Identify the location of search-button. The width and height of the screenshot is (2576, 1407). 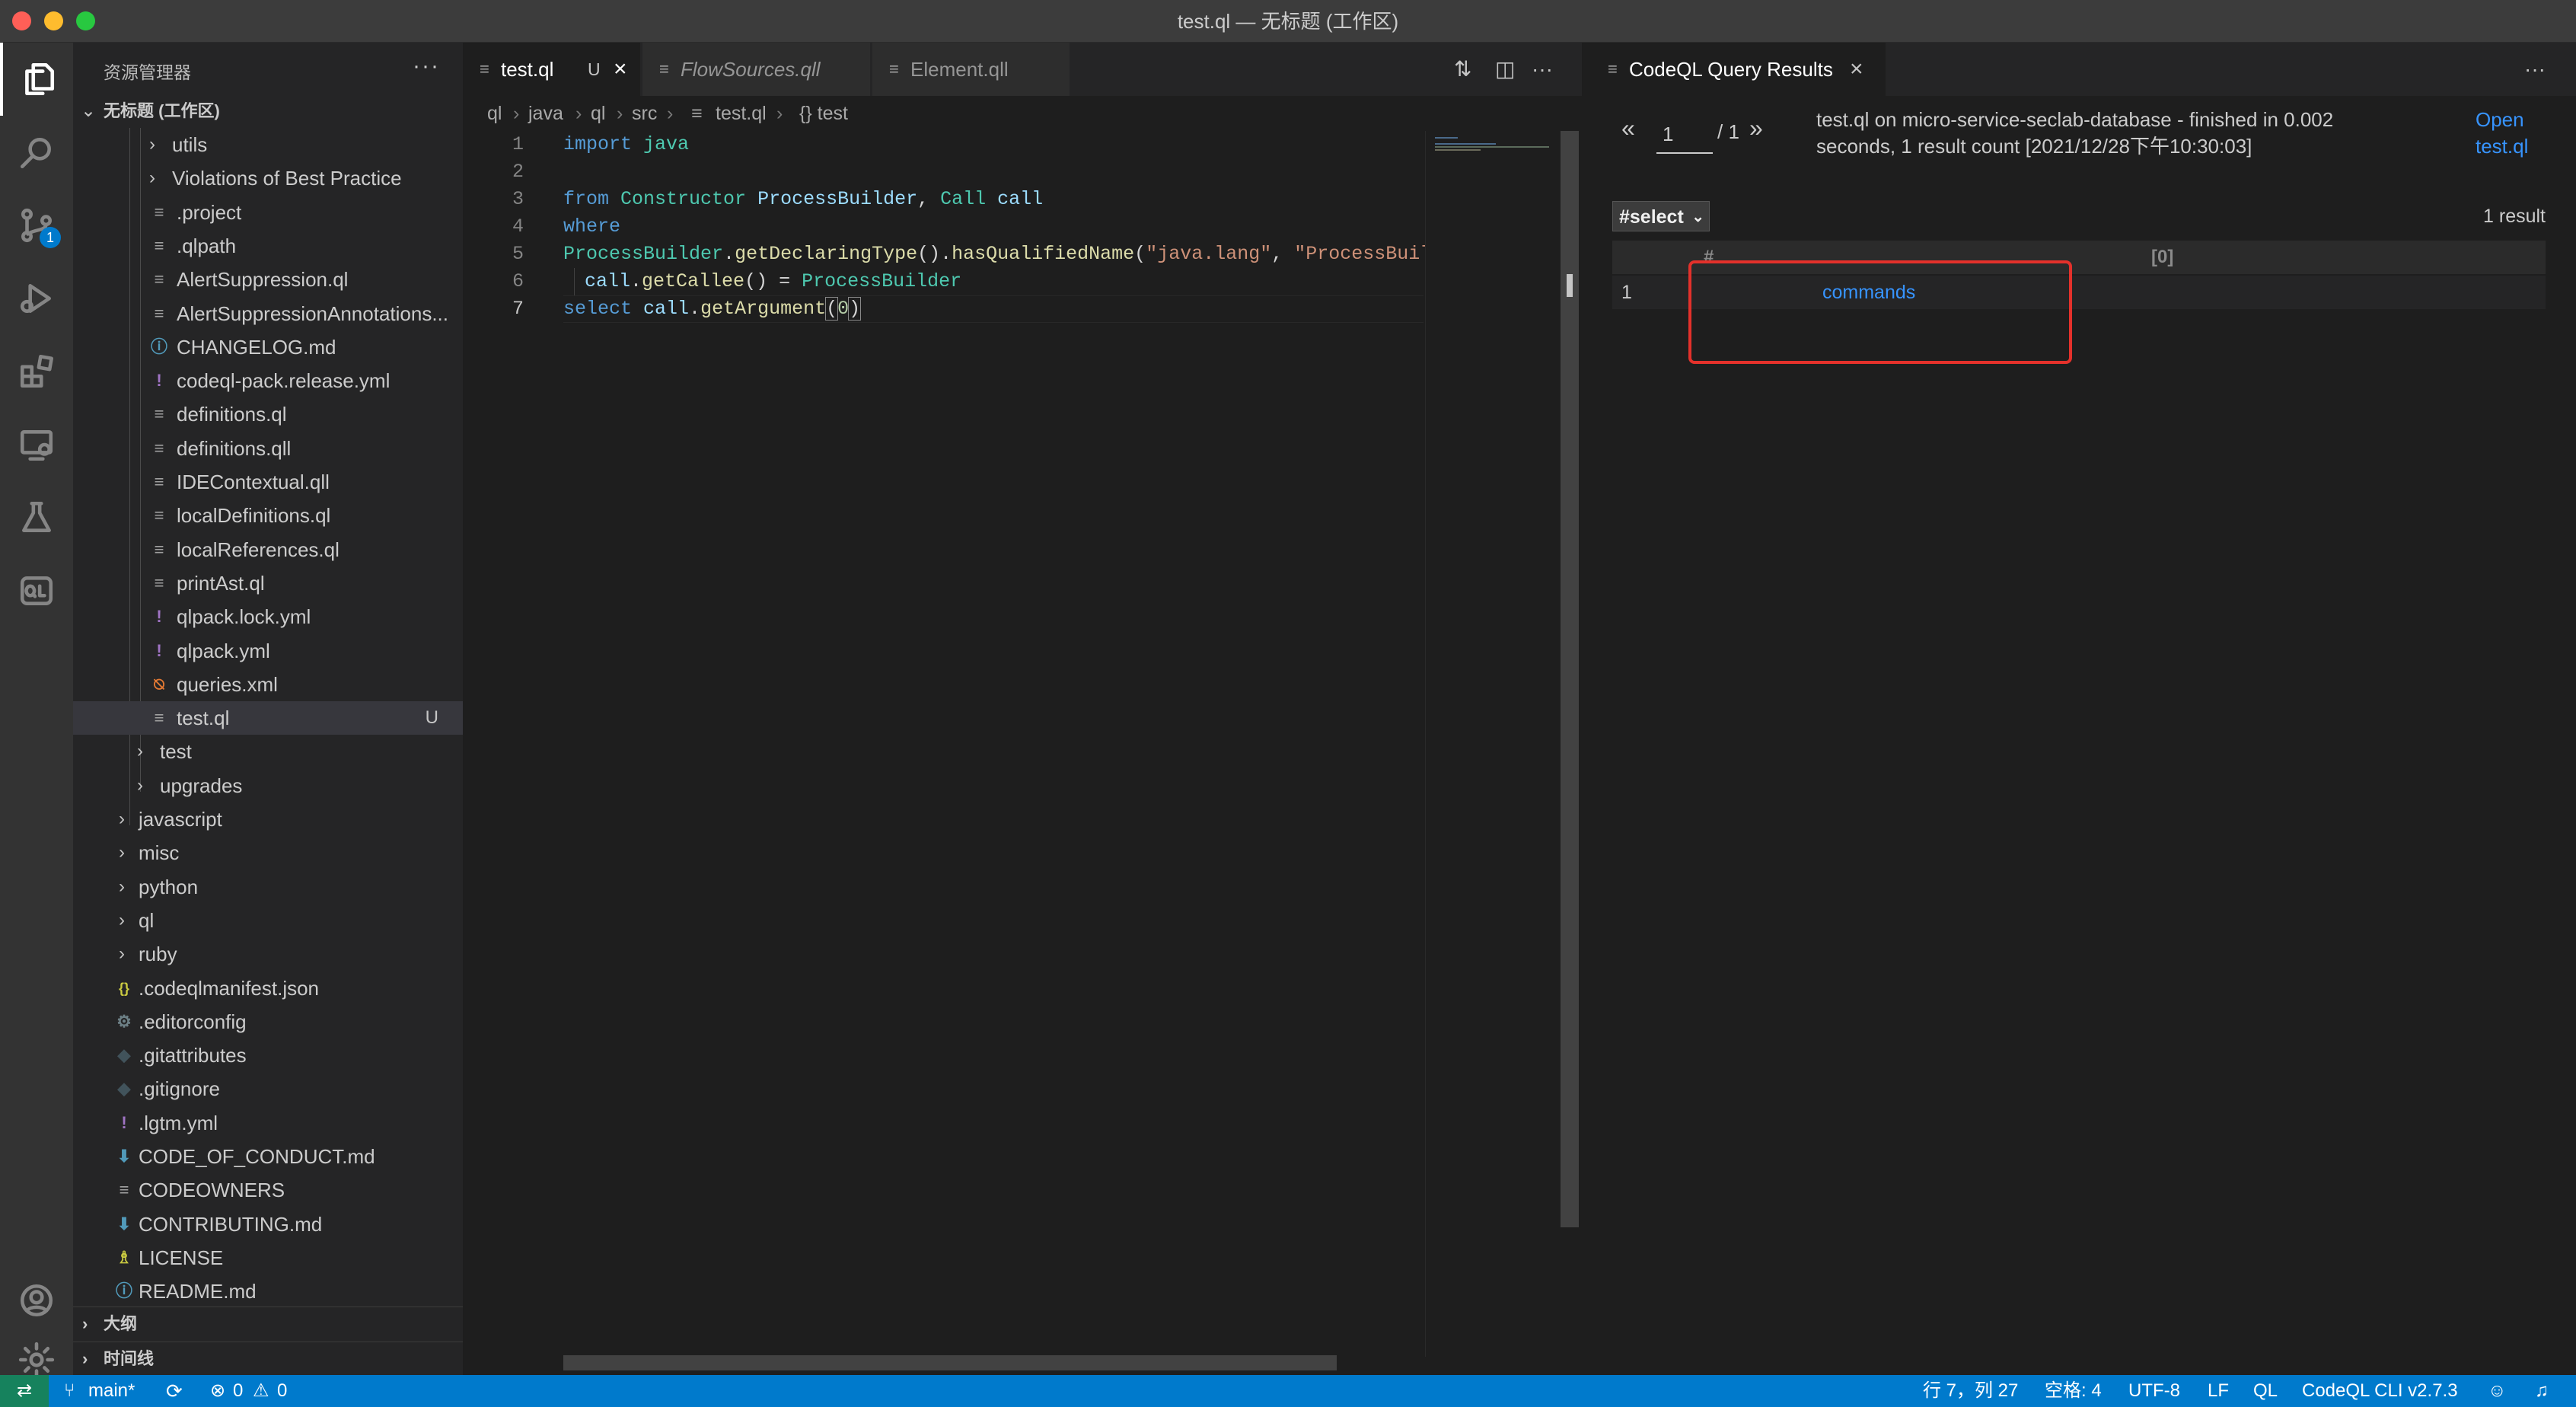
(36, 152).